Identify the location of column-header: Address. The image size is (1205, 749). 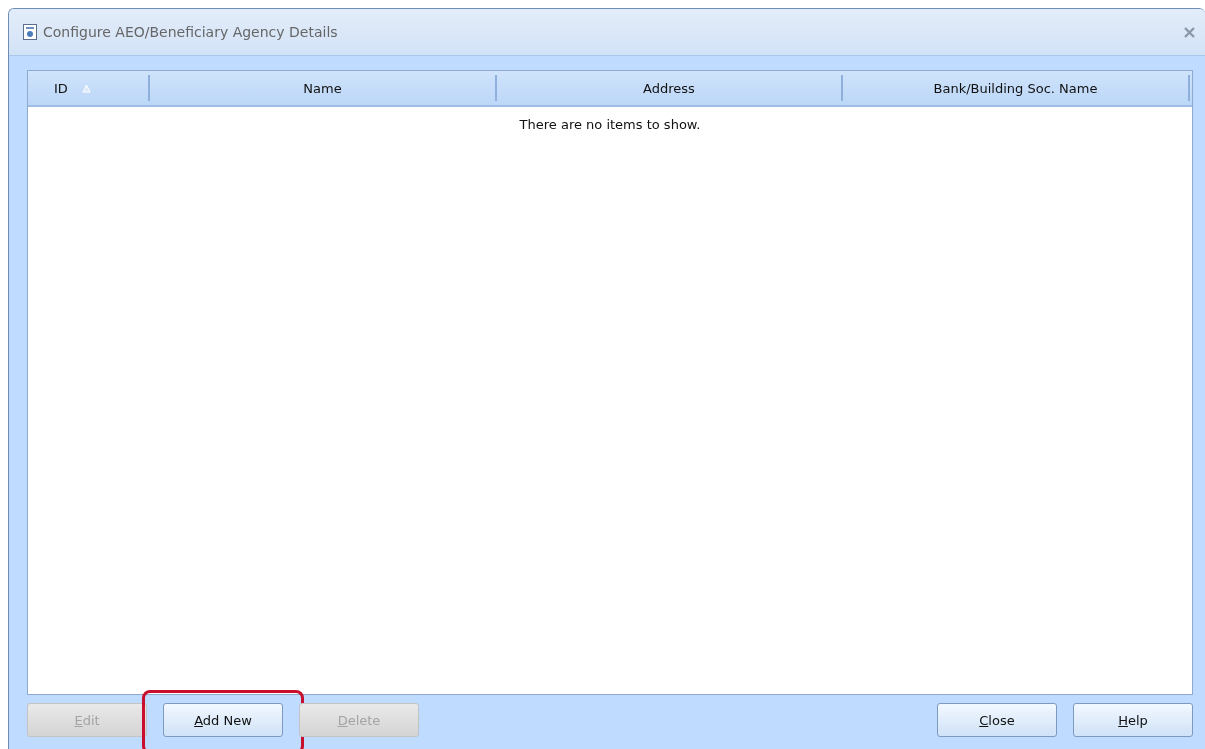
(669, 88).